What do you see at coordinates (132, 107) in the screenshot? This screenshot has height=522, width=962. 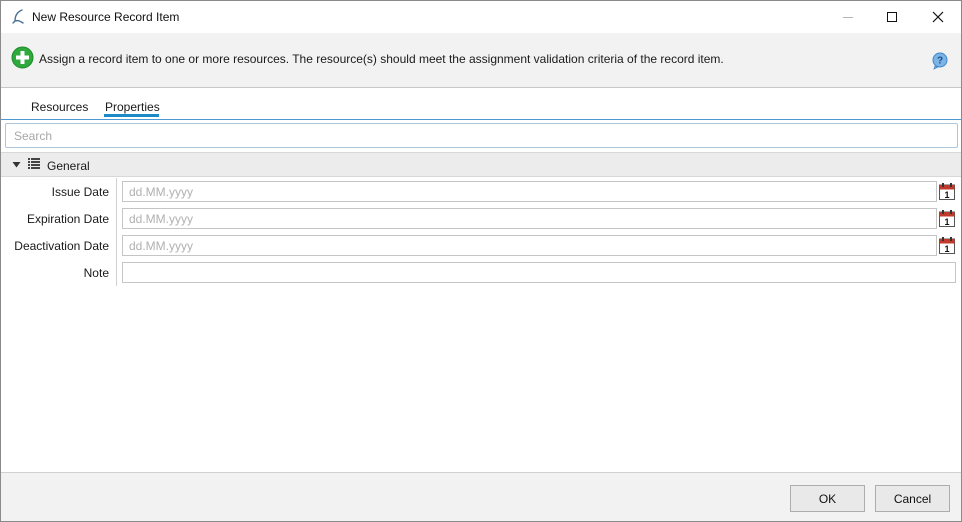 I see `tab-properties: Properties` at bounding box center [132, 107].